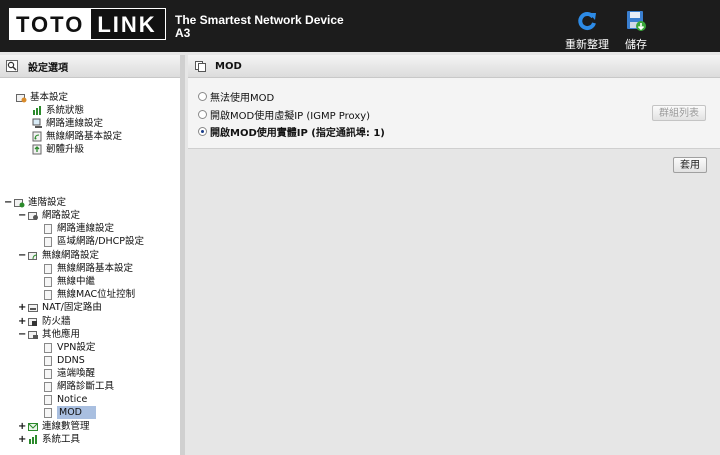 The image size is (720, 455). I want to click on mail-icon, so click(33, 427).